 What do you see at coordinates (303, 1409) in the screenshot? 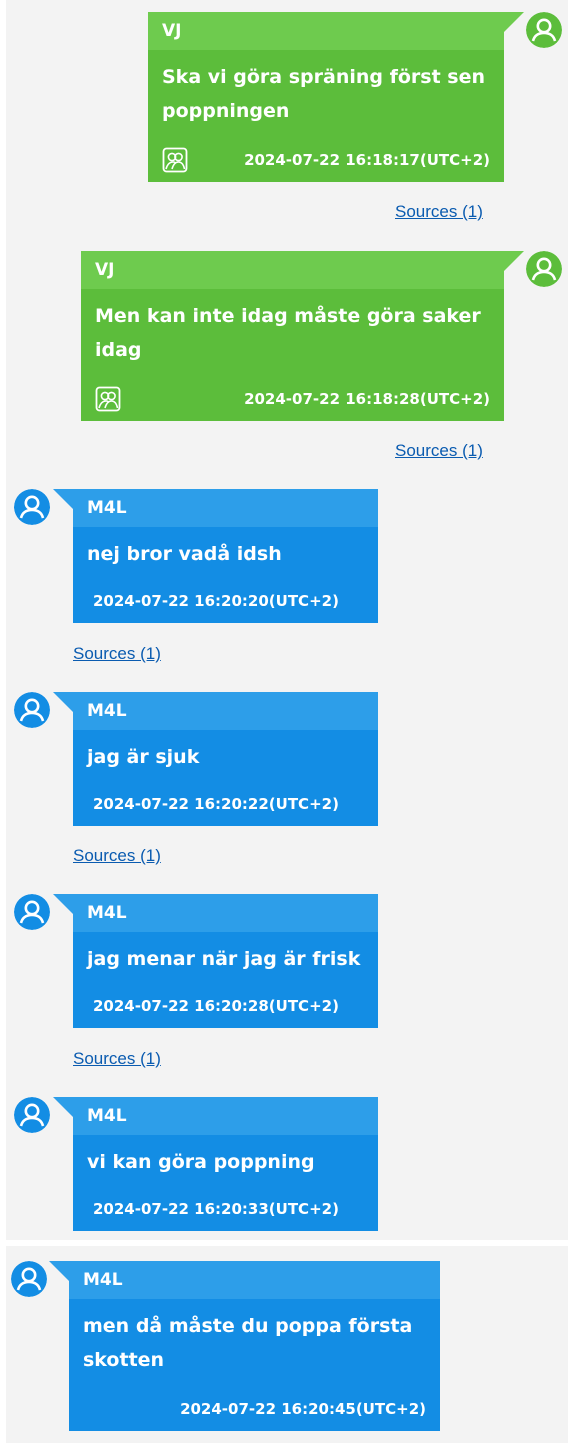
I see `message-timestamp: 2024-07-22 16:20:45(UTC+2)` at bounding box center [303, 1409].